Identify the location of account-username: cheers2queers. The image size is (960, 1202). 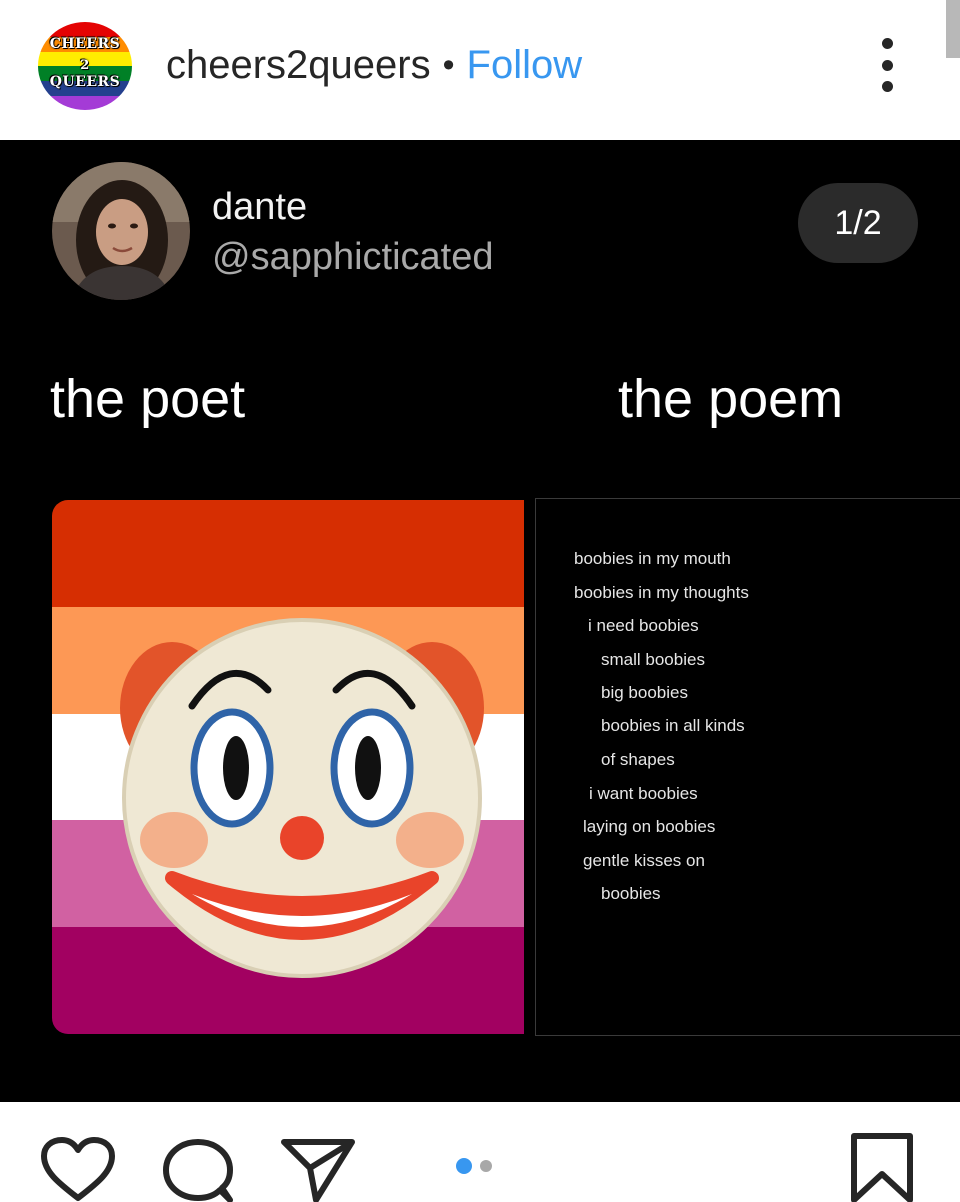
(298, 65).